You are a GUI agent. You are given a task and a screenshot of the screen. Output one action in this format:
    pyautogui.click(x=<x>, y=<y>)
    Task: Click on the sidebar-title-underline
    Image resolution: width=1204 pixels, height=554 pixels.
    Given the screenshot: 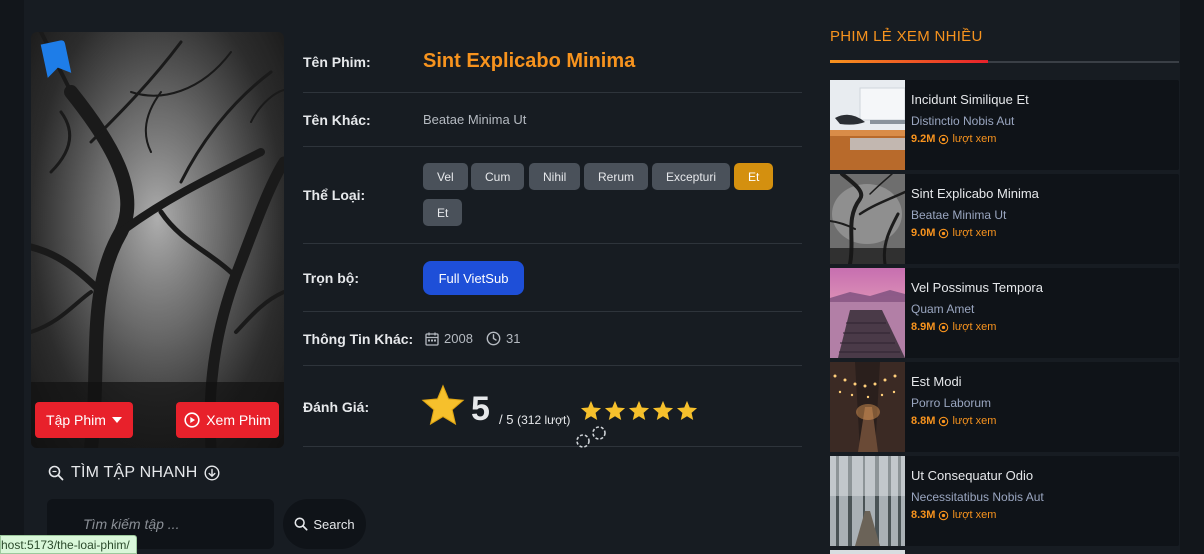 What is the action you would take?
    pyautogui.click(x=909, y=61)
    